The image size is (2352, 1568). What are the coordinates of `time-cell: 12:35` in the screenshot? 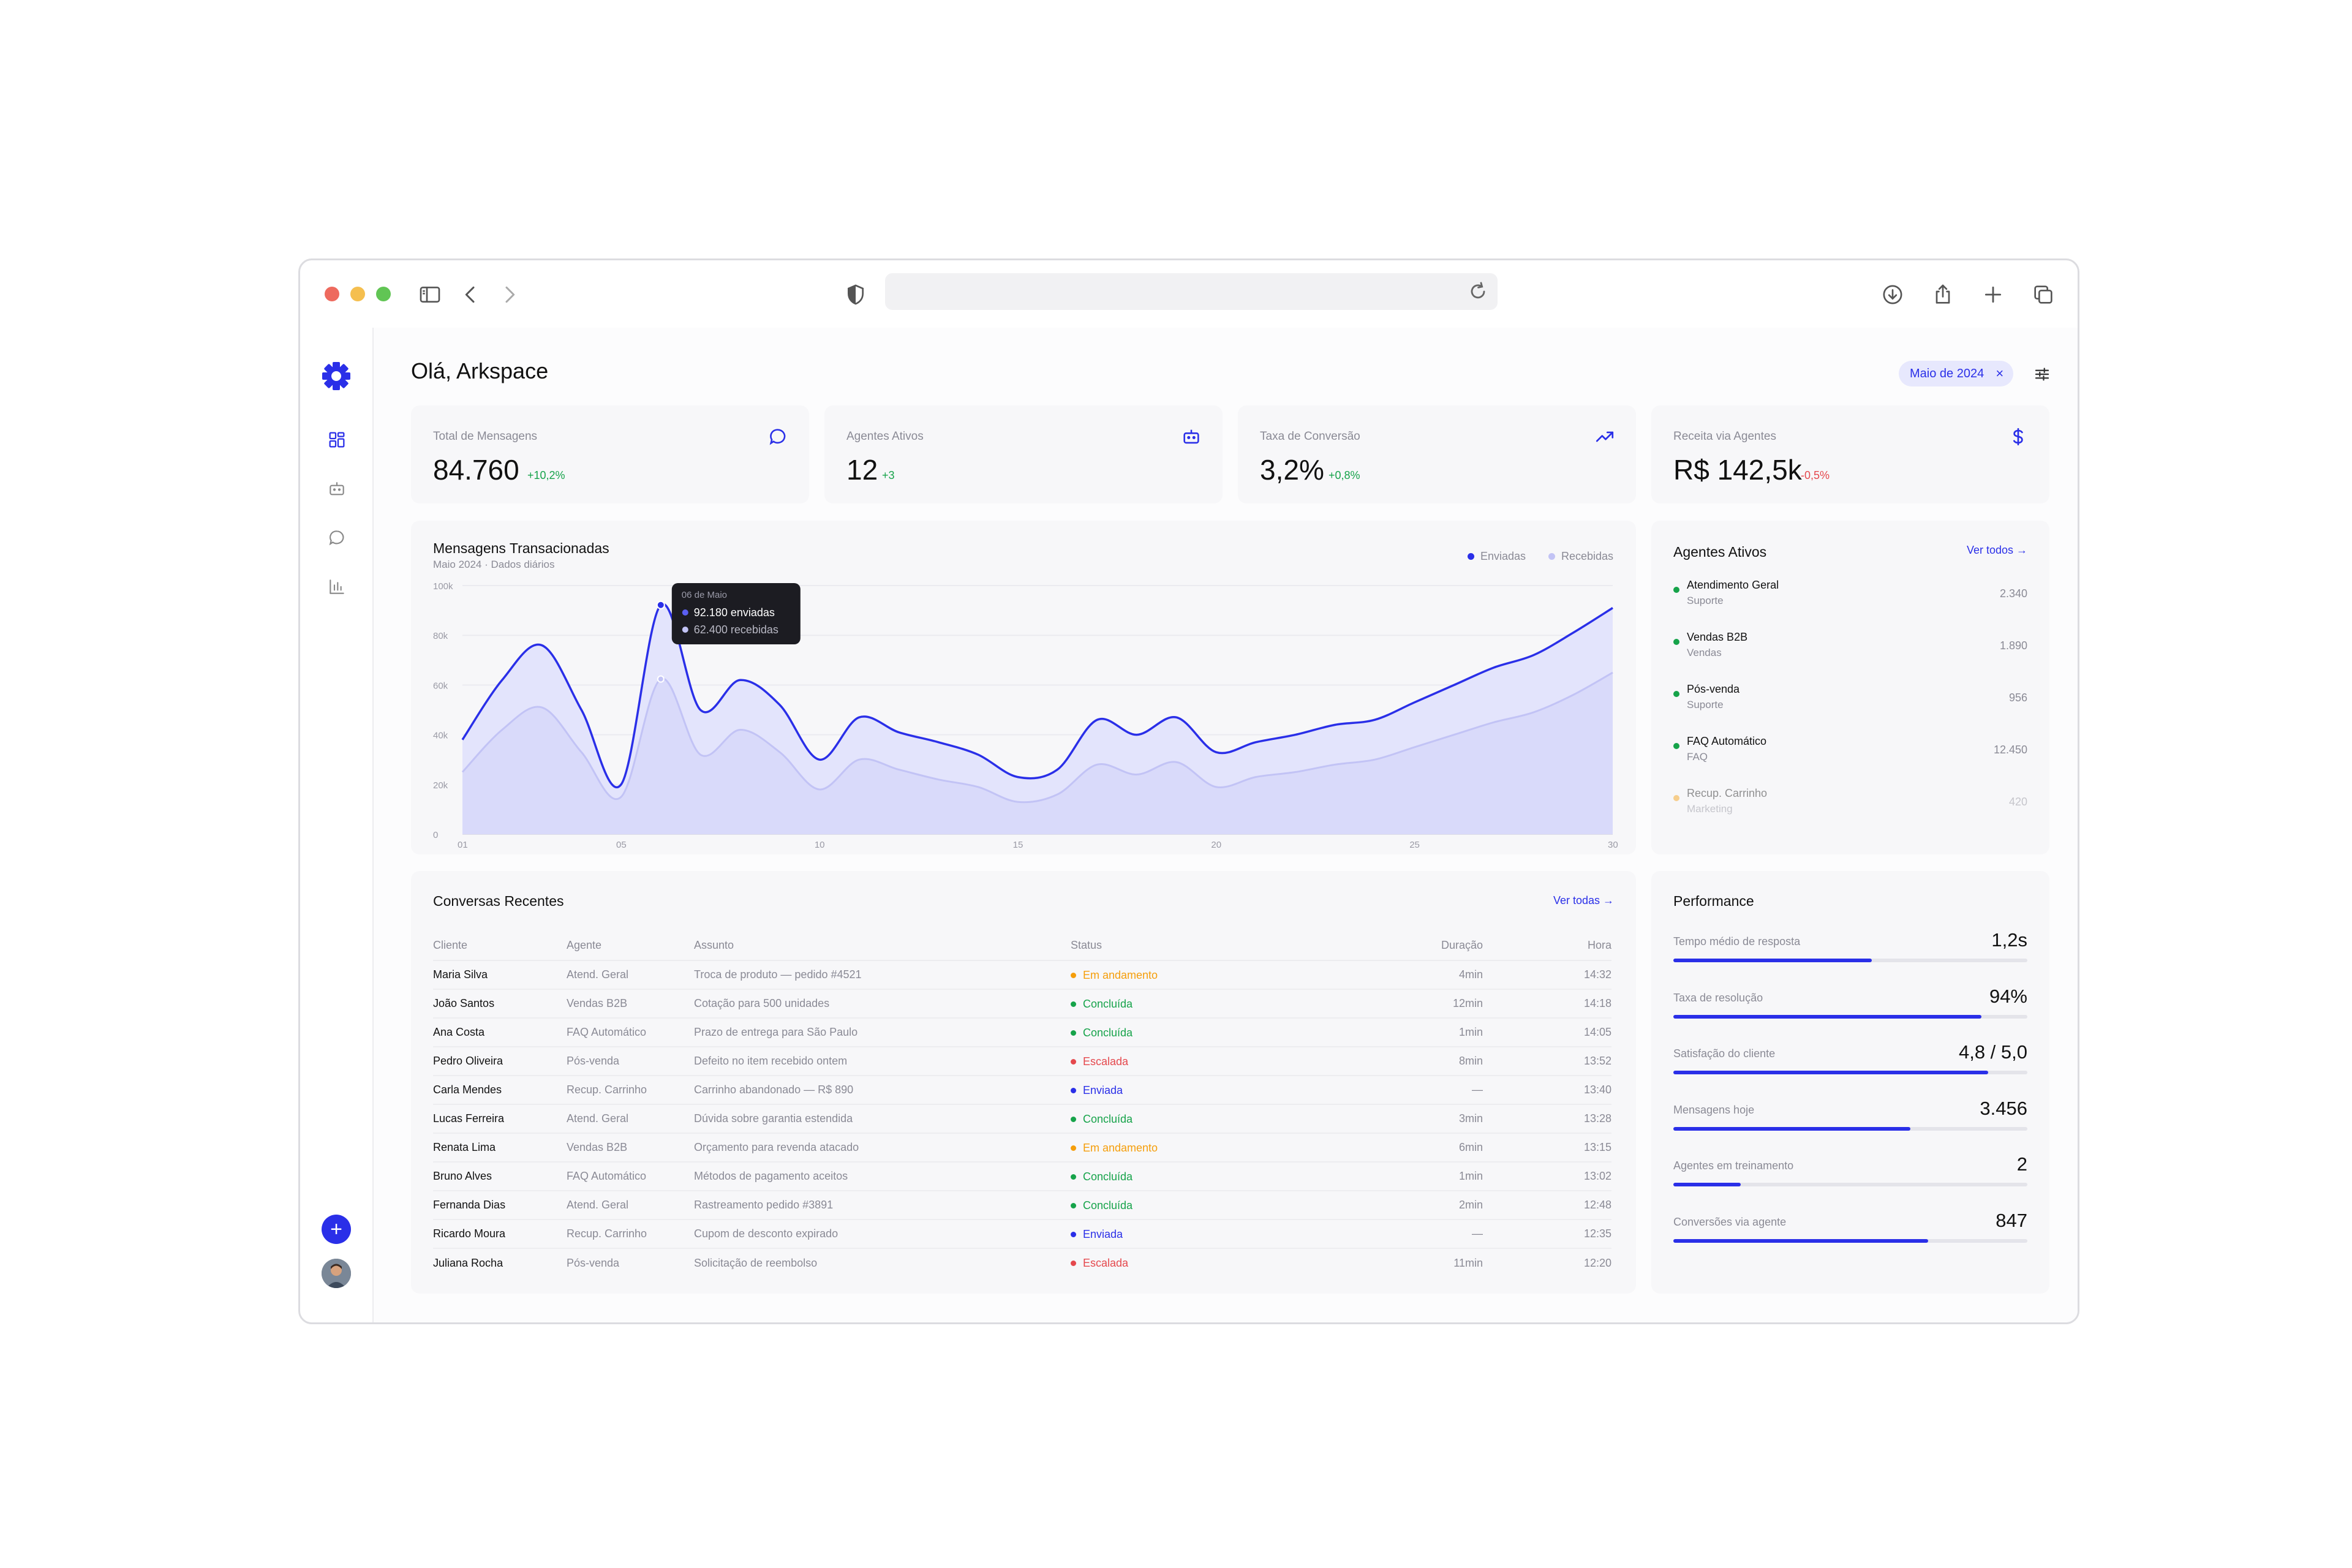 It's located at (1547, 1234).